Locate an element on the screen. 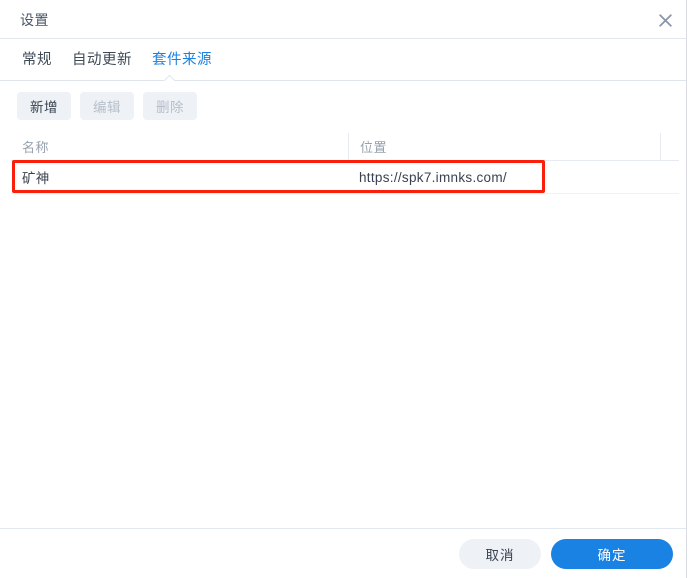 This screenshot has height=578, width=698. tab-underline is located at coordinates (343, 80).